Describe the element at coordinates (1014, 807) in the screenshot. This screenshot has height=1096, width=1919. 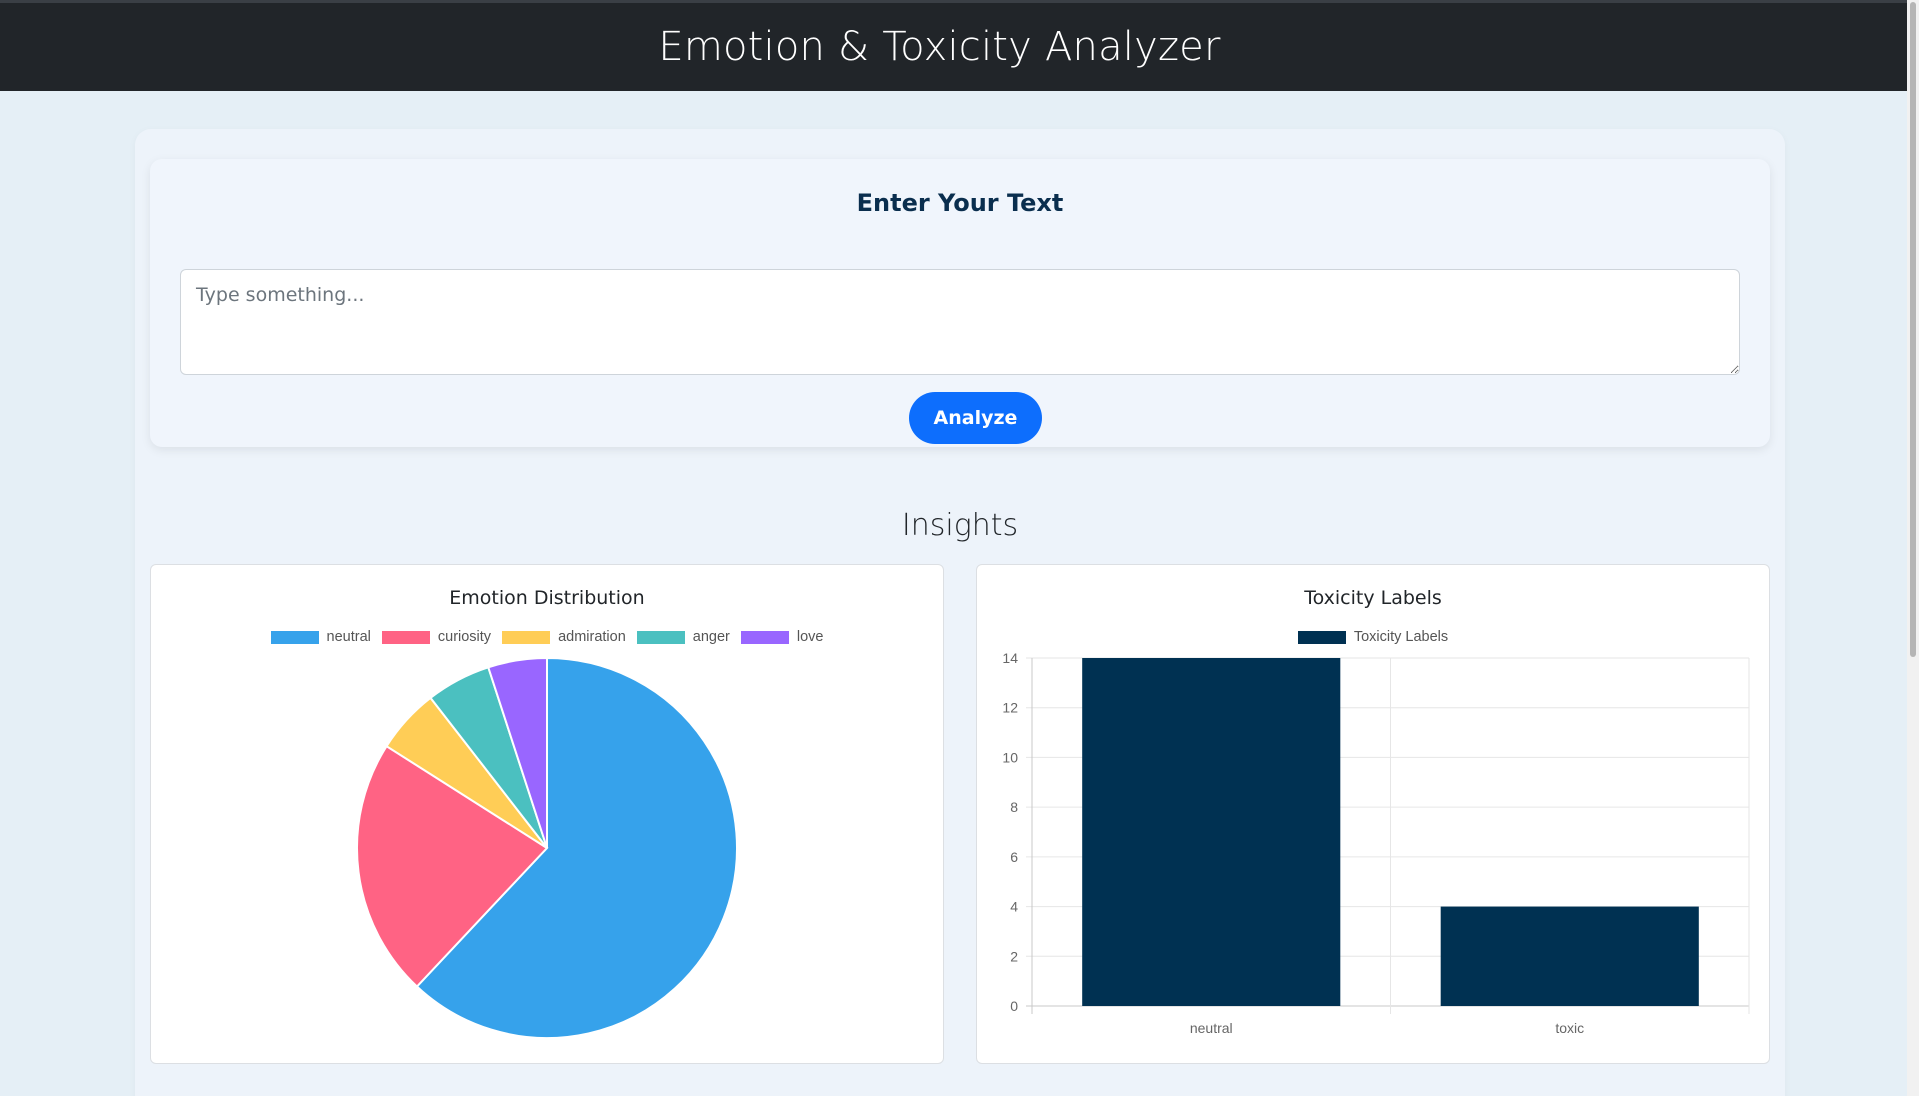
I see `y-tick-label: 8` at that location.